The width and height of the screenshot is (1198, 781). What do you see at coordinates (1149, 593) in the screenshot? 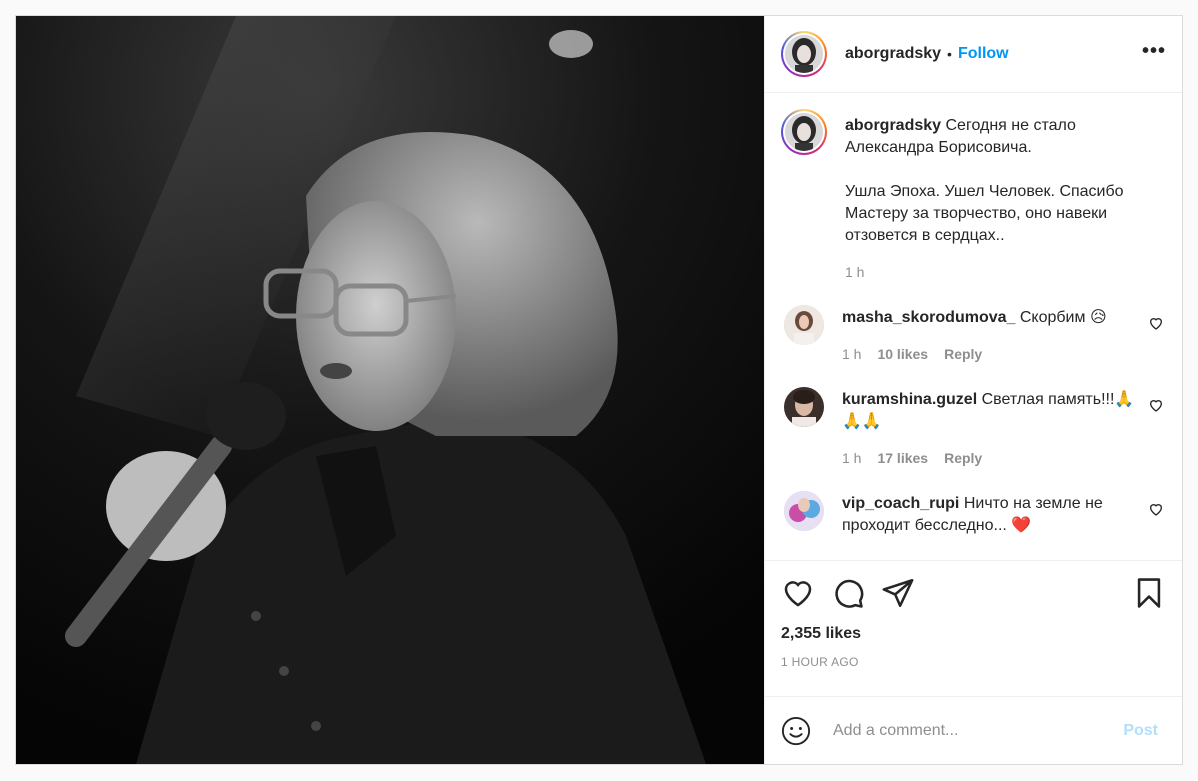
I see `save-bookmark-icon` at bounding box center [1149, 593].